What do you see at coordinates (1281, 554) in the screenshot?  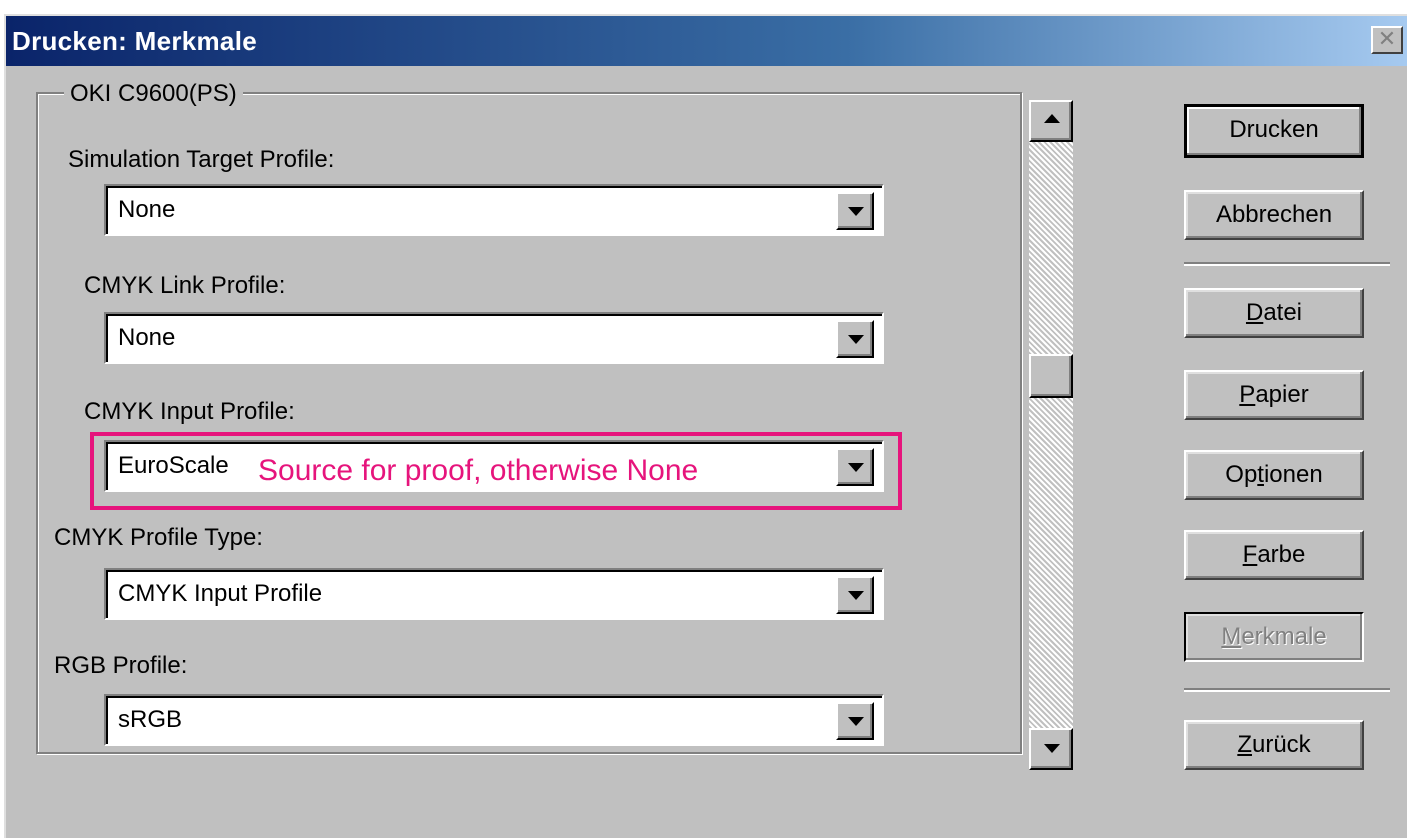 I see `color-label: arbe` at bounding box center [1281, 554].